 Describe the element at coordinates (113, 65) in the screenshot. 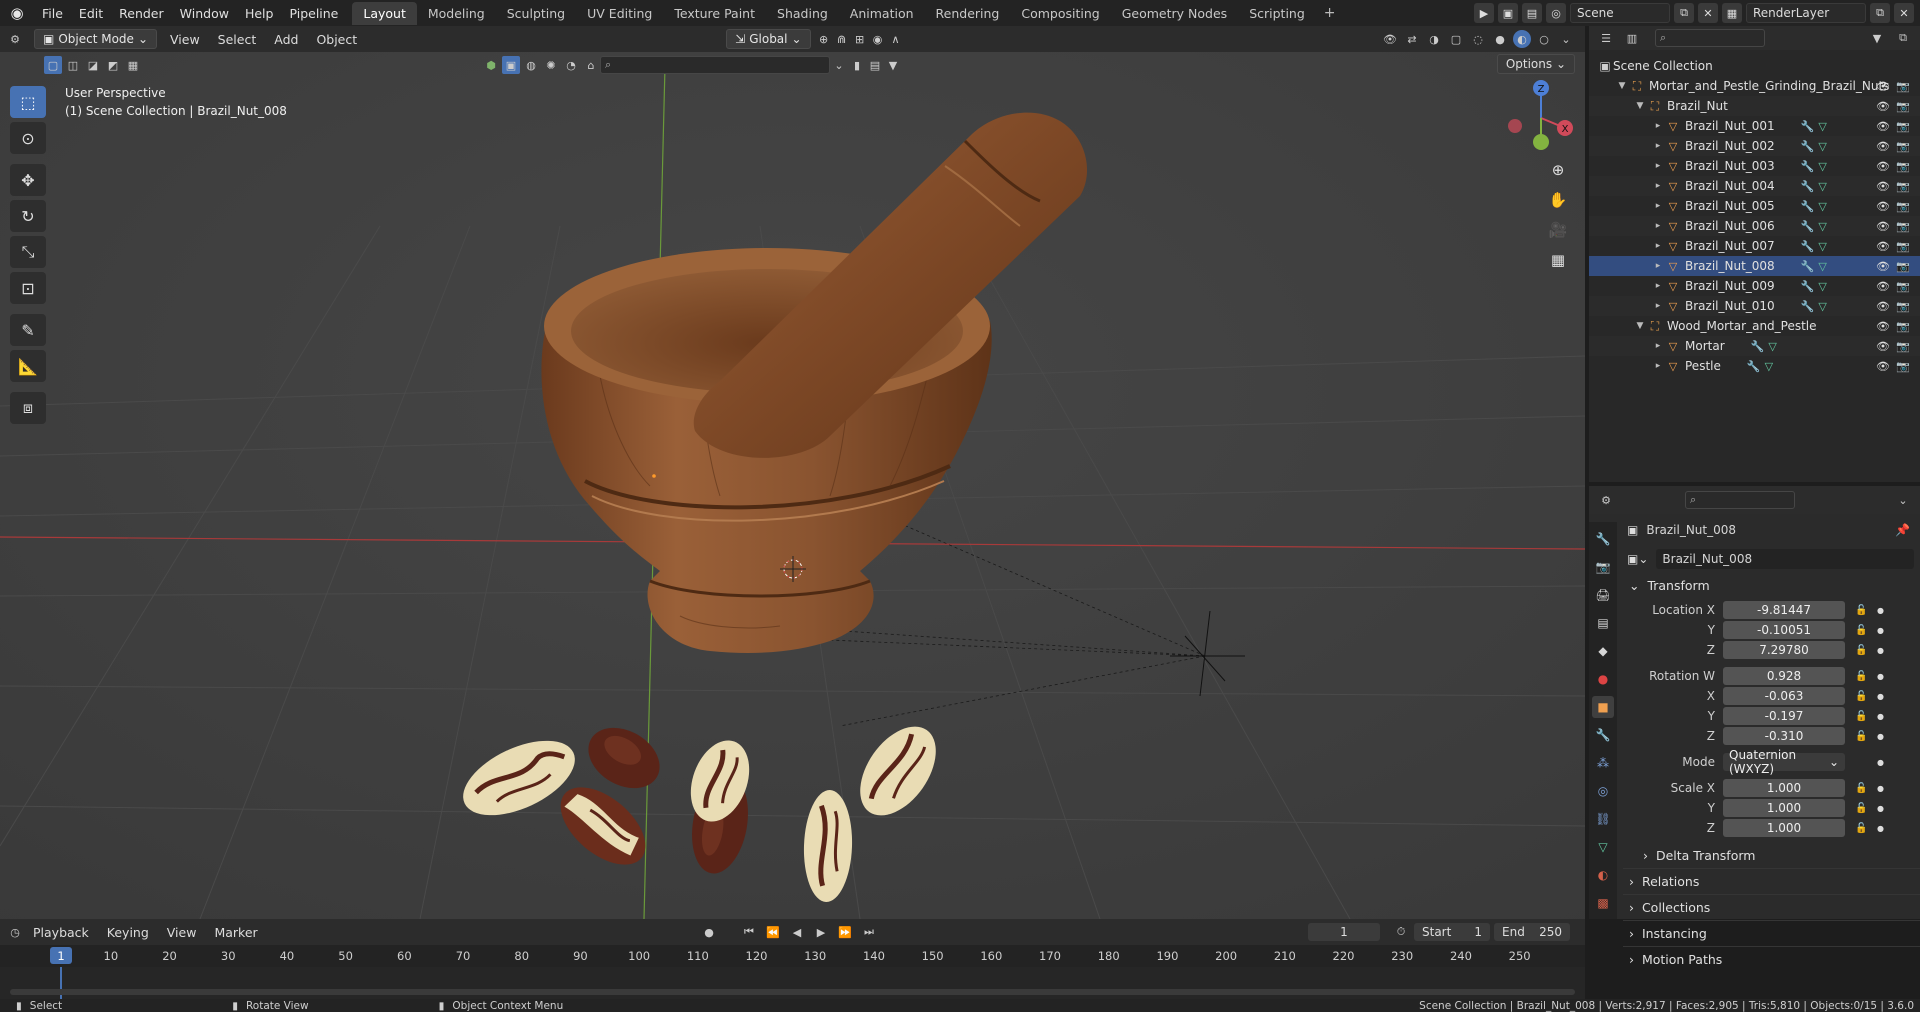

I see `select-invert-icon: ◩` at that location.